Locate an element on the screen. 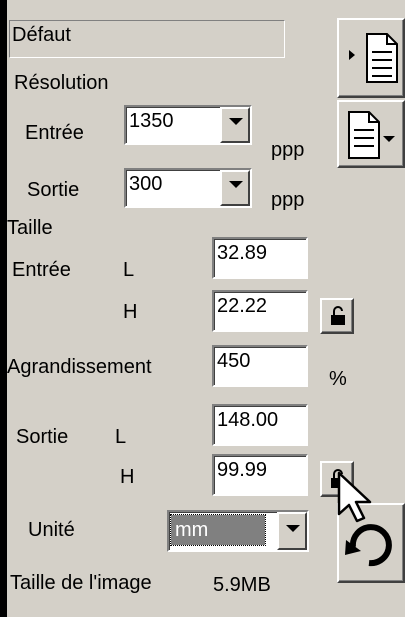 Image resolution: width=405 pixels, height=617 pixels. resolution-output-value: 300 is located at coordinates (146, 184).